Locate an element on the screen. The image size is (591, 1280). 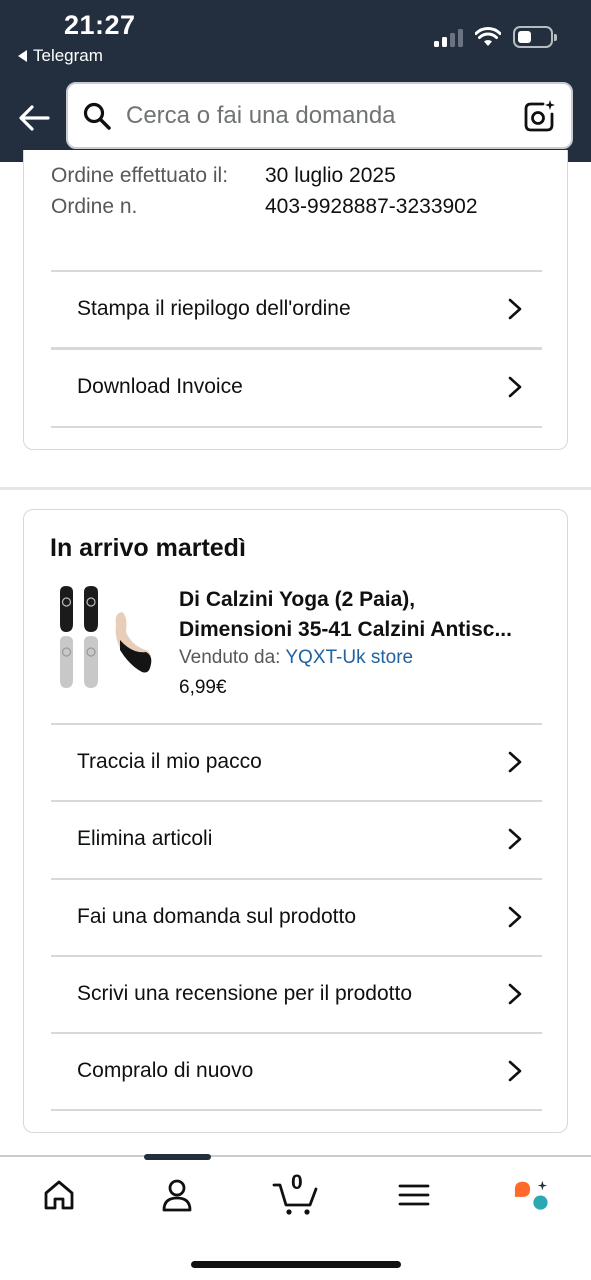
back-triangle-icon is located at coordinates (22, 56).